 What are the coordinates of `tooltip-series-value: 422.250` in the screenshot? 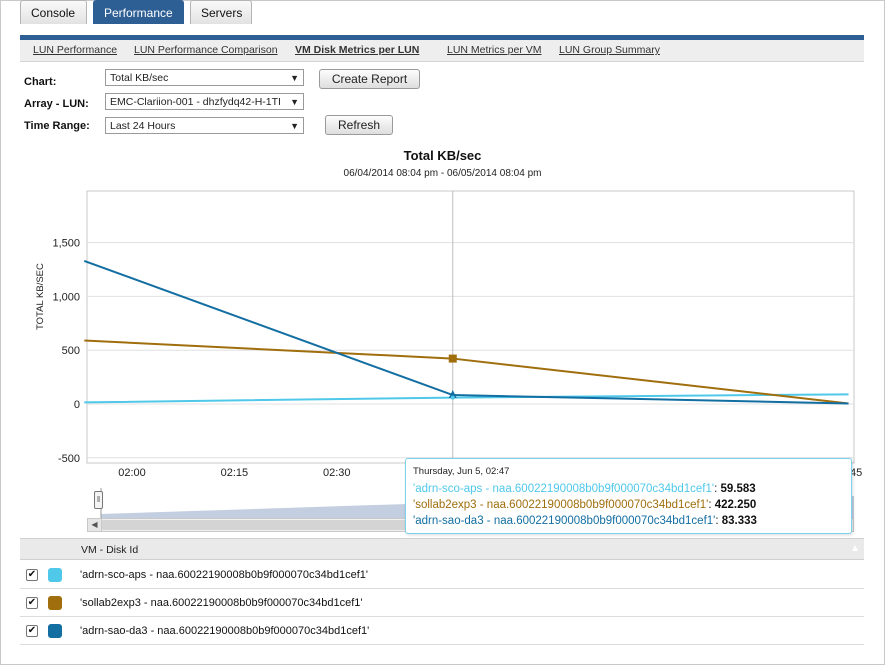 It's located at (735, 505).